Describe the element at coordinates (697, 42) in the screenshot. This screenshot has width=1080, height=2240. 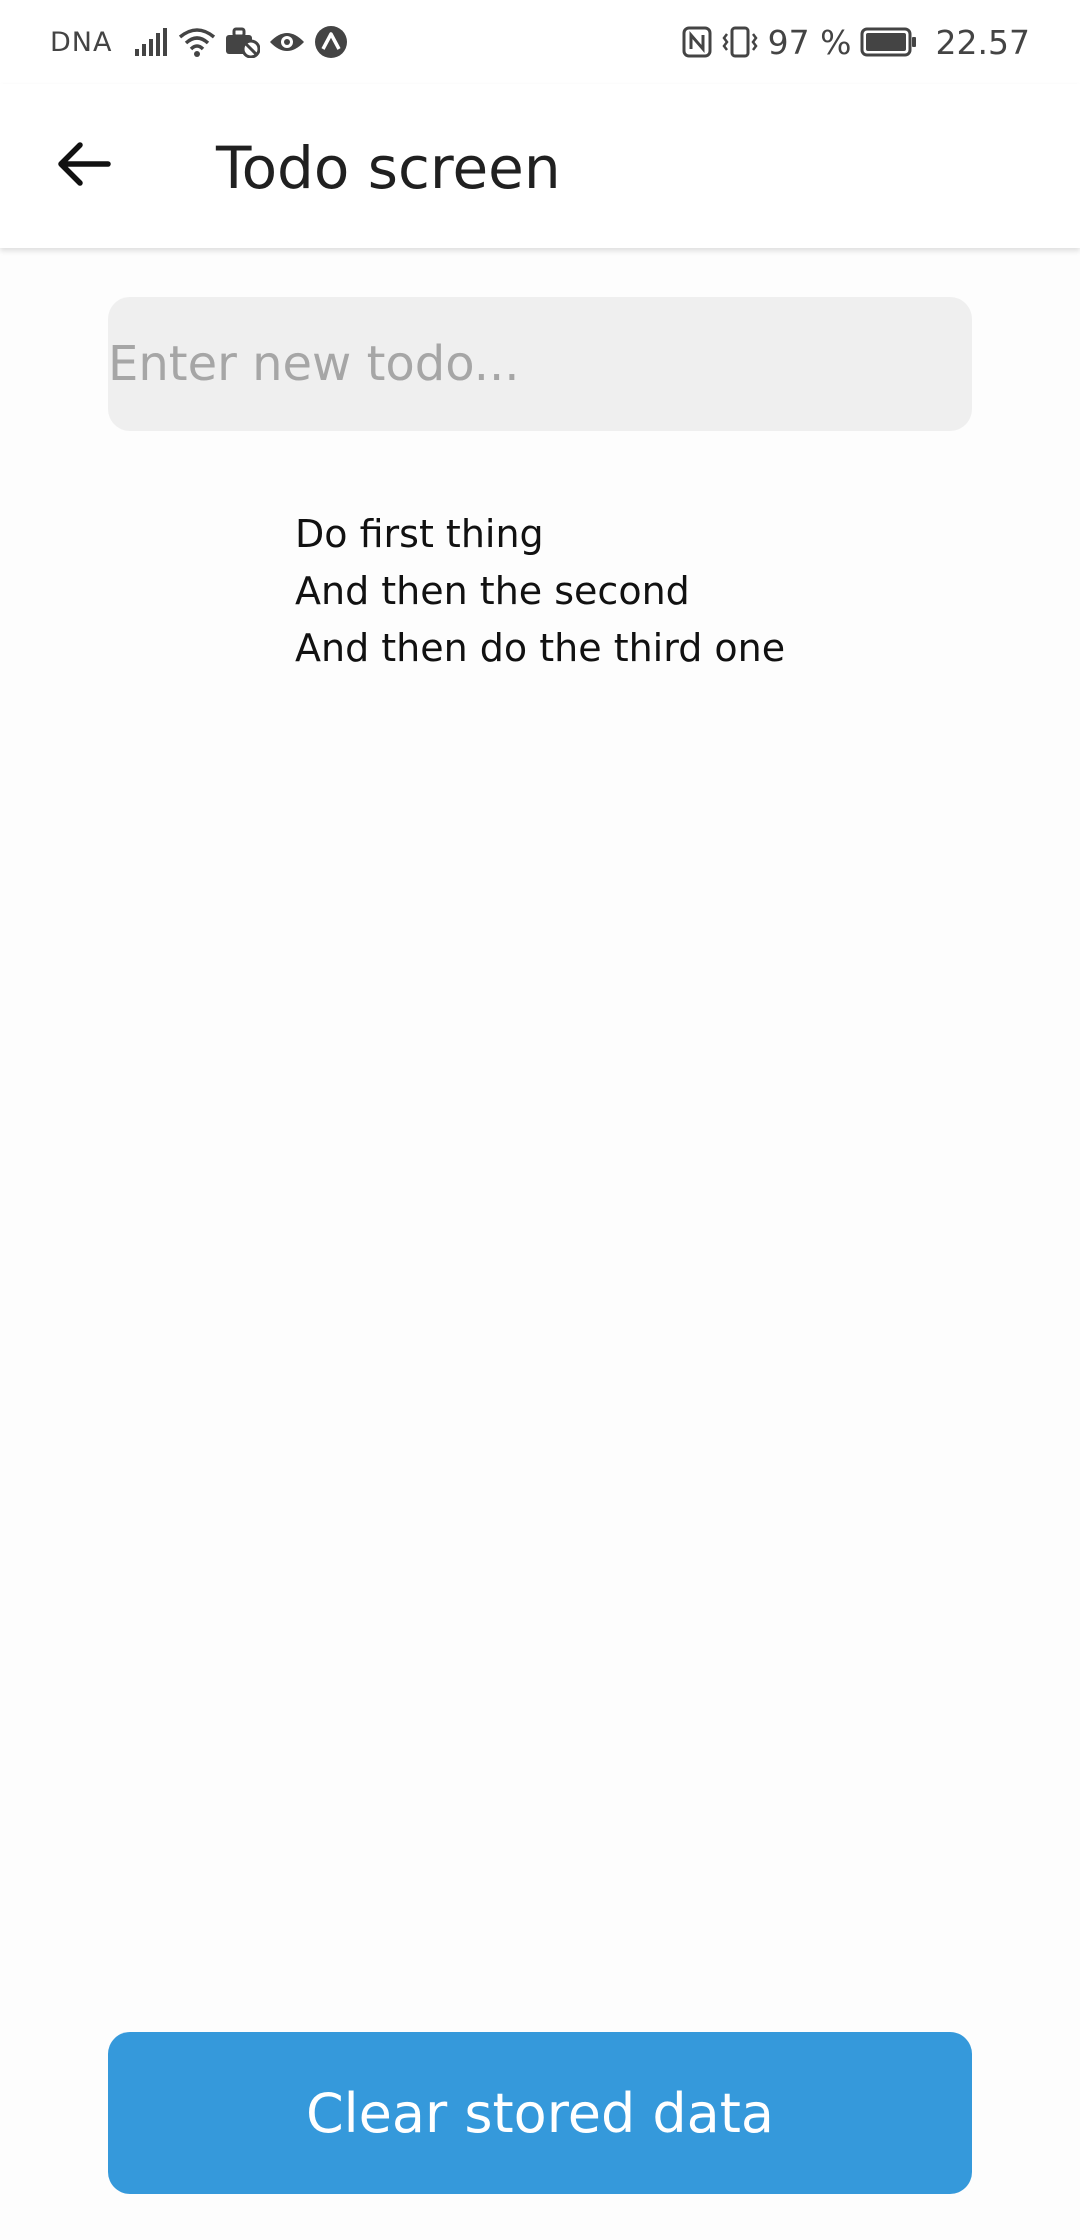
I see `nfc-icon` at that location.